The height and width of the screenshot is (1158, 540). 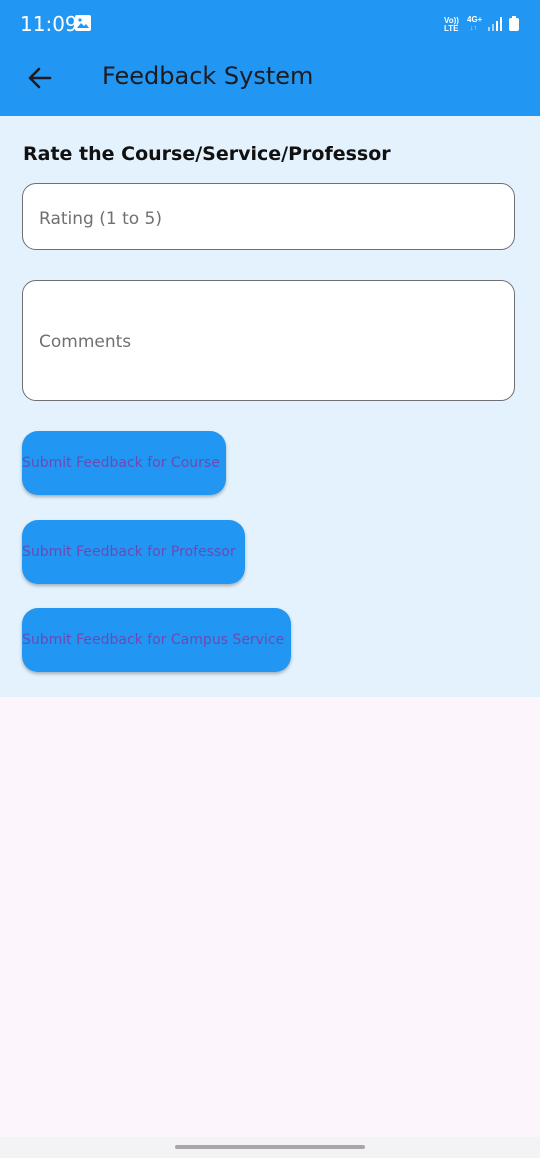 I want to click on submit-professor-button: Submit Feedback for Professor, so click(x=133, y=552).